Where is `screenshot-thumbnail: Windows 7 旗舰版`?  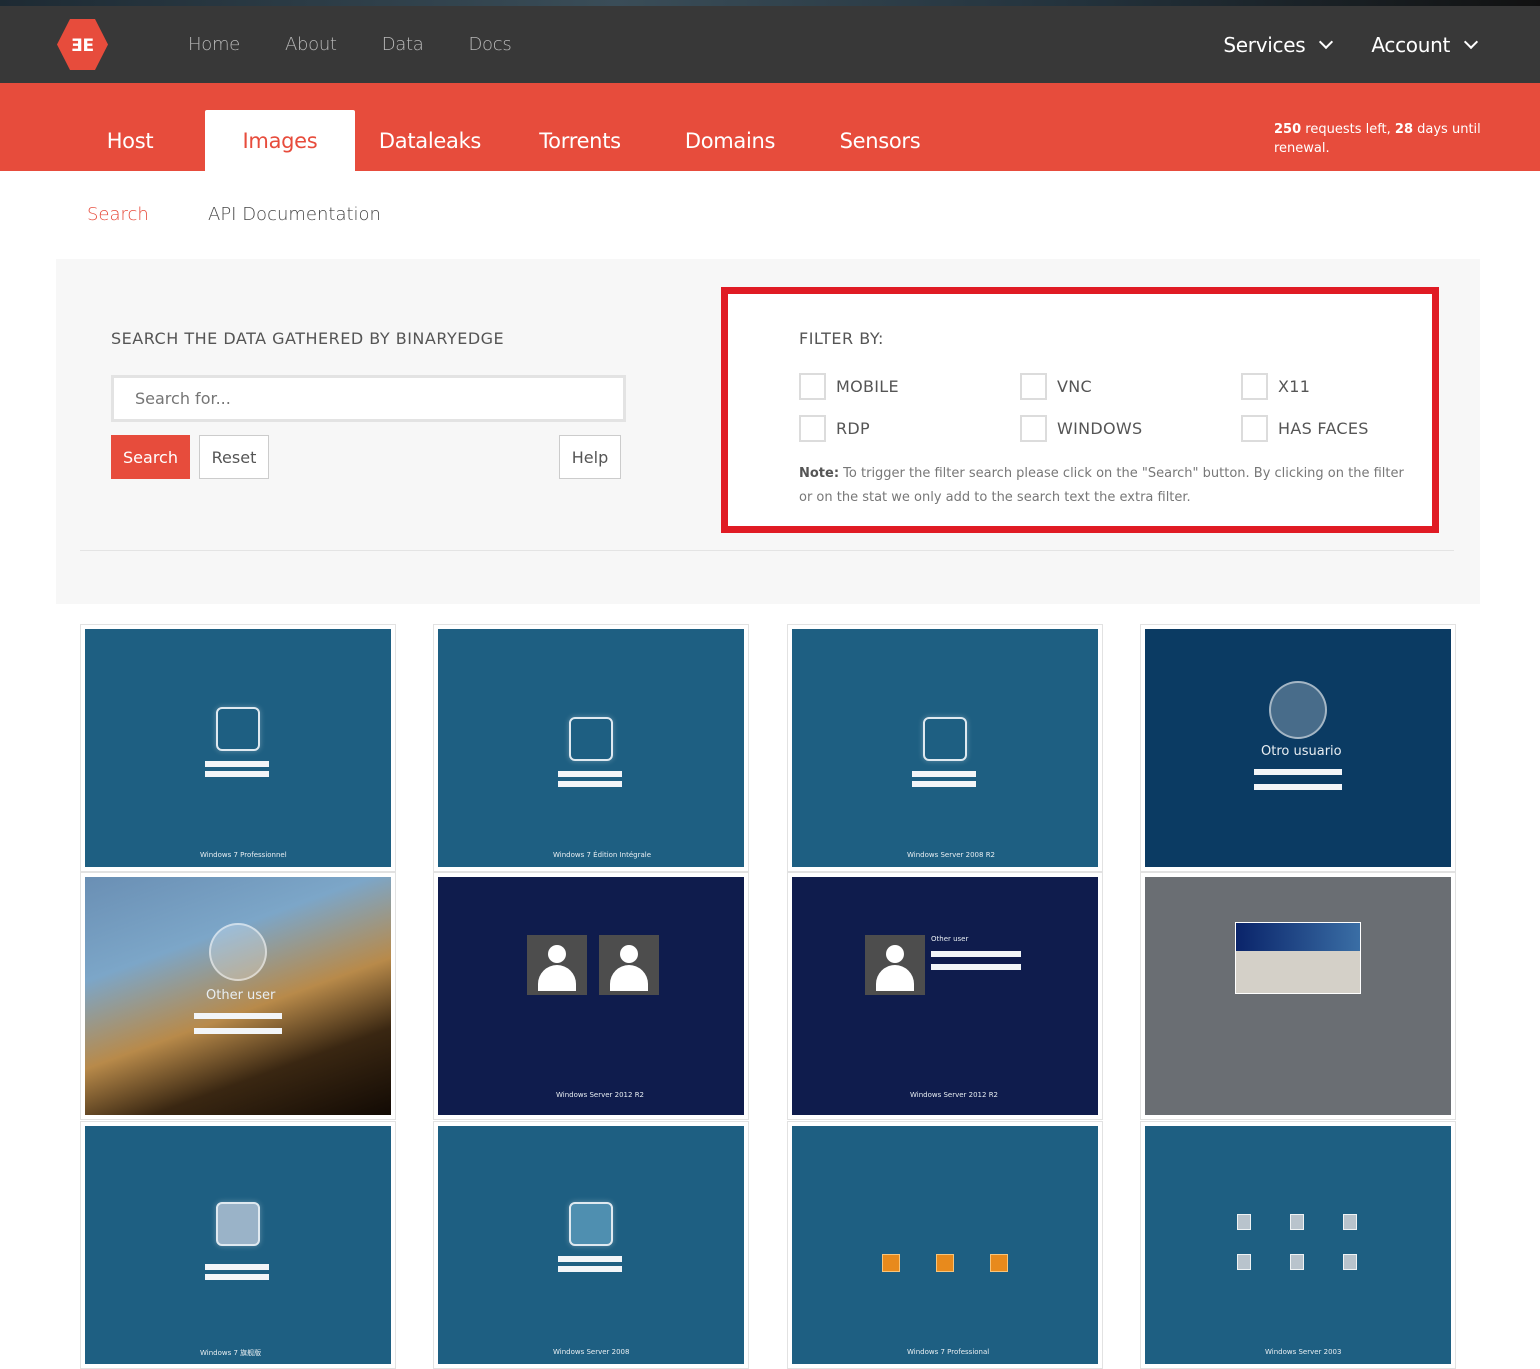
screenshot-thumbnail: Windows 7 旗舰版 is located at coordinates (238, 1245).